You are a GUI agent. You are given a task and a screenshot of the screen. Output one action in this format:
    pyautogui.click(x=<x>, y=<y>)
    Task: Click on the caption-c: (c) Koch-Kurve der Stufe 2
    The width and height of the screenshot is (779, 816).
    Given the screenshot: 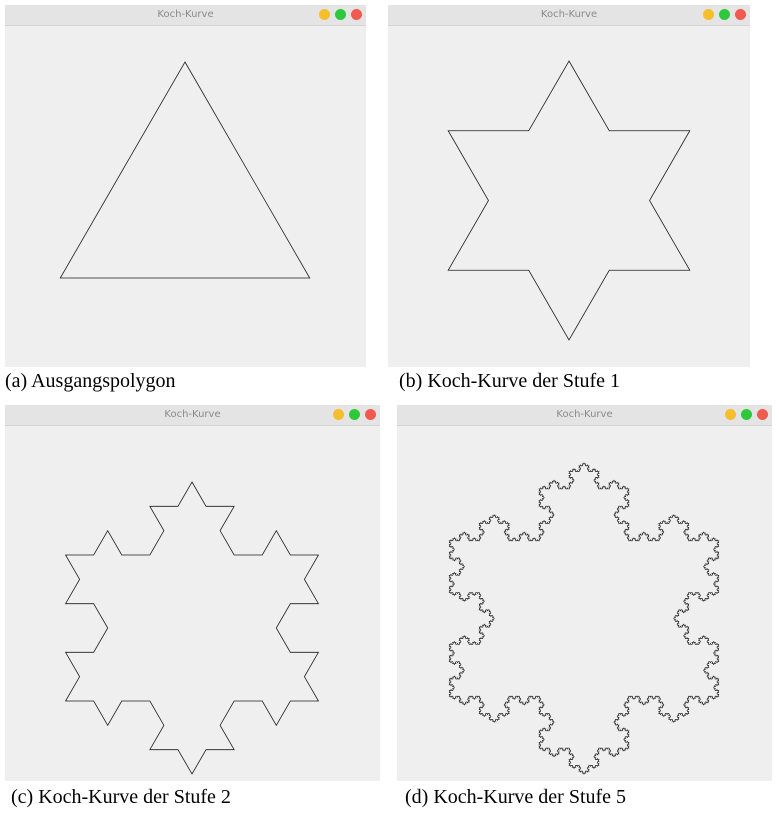 What is the action you would take?
    pyautogui.click(x=121, y=797)
    